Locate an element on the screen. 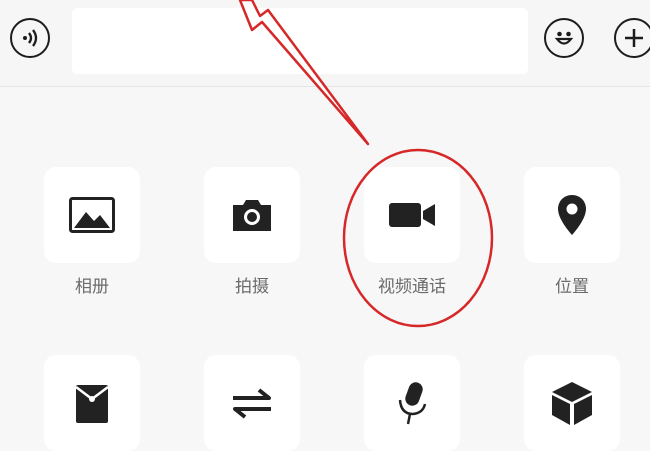  camera-icon is located at coordinates (252, 215).